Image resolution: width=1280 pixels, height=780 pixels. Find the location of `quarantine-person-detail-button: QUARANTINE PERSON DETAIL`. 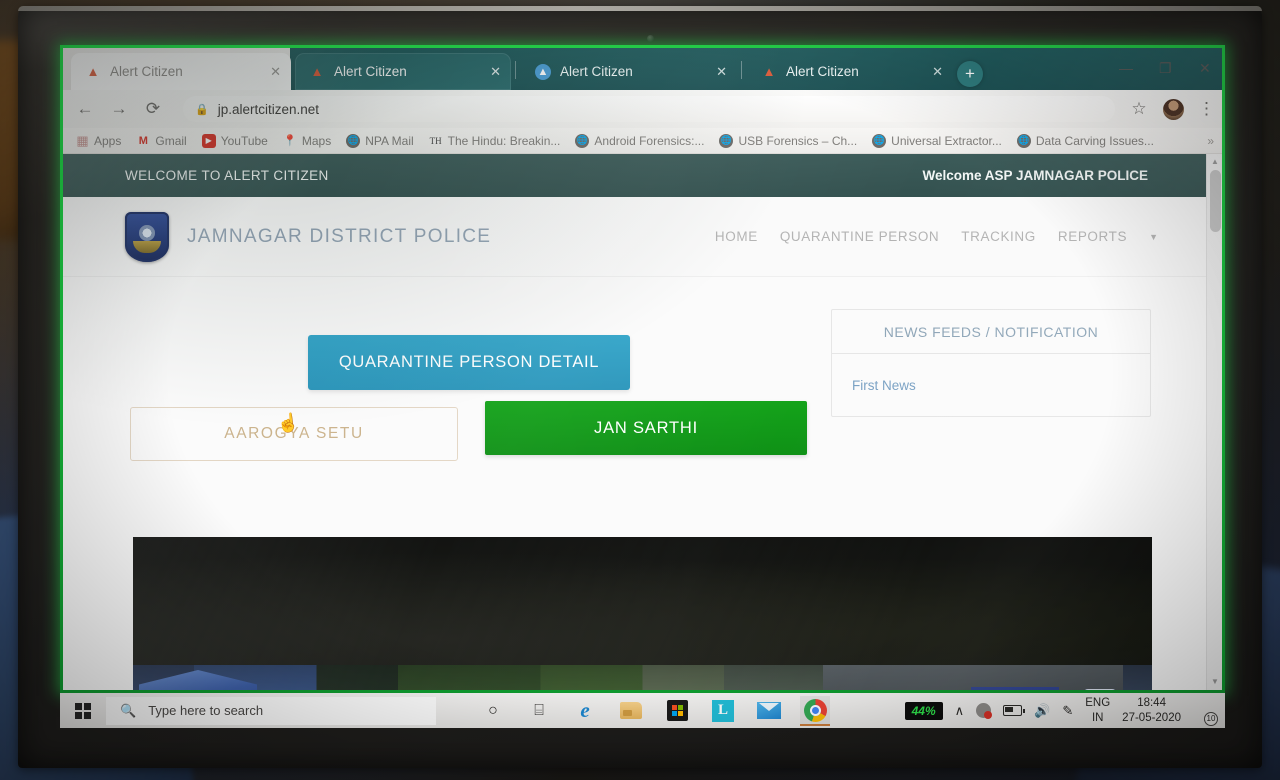

quarantine-person-detail-button: QUARANTINE PERSON DETAIL is located at coordinates (469, 362).